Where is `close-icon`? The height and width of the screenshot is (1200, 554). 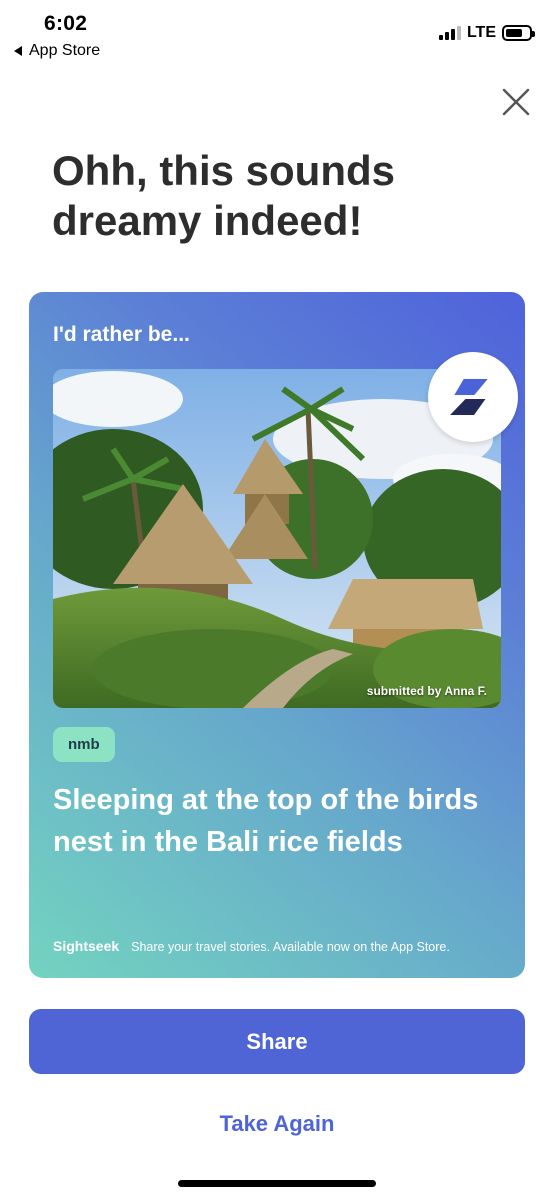 close-icon is located at coordinates (516, 102).